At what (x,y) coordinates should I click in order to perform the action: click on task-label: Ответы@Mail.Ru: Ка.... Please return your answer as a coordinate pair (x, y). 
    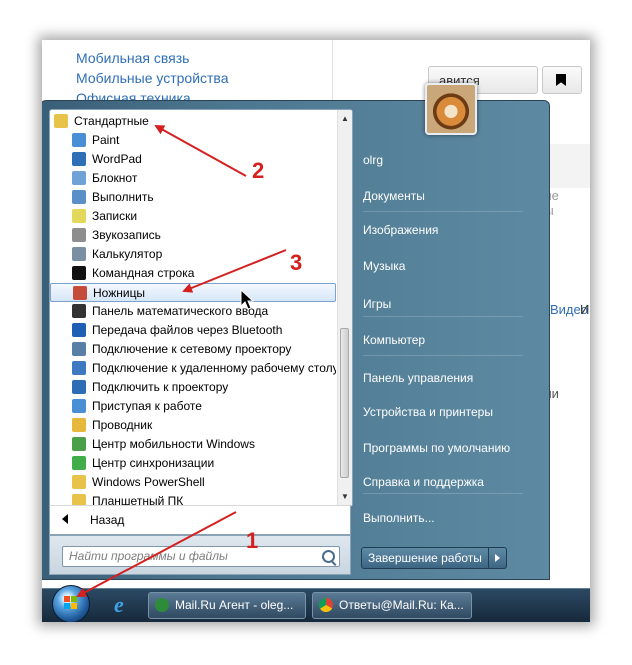
    Looking at the image, I should click on (401, 605).